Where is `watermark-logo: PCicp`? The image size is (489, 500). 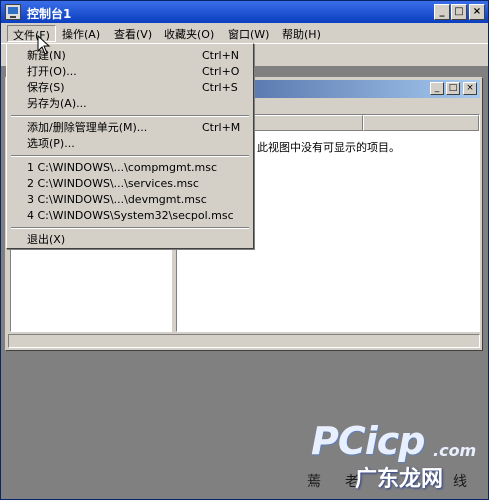 watermark-logo: PCicp is located at coordinates (368, 441).